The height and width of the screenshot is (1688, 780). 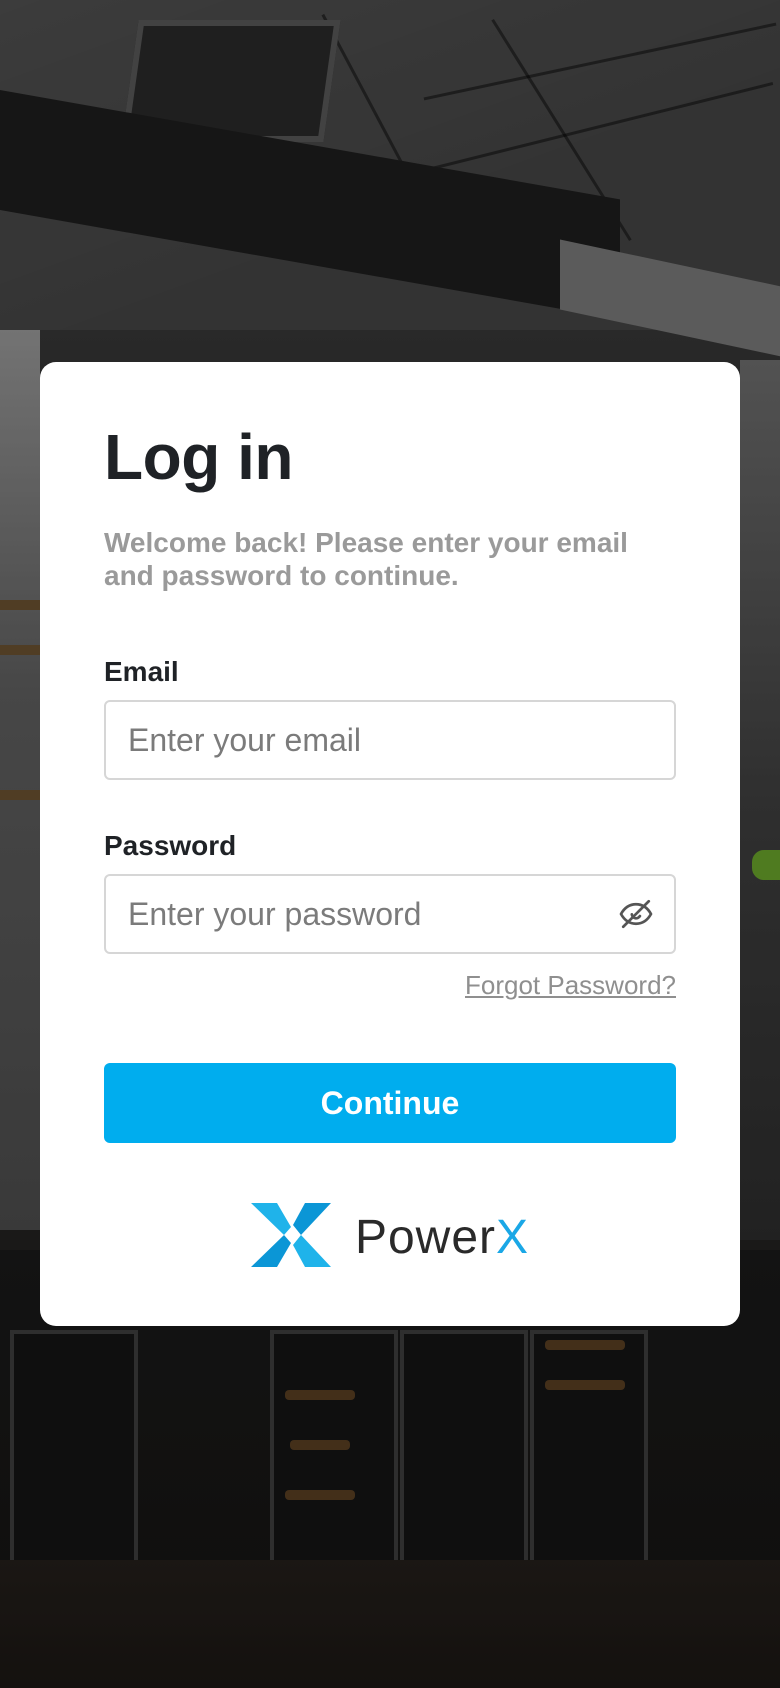 I want to click on brand-name-main: Power, so click(x=425, y=1238).